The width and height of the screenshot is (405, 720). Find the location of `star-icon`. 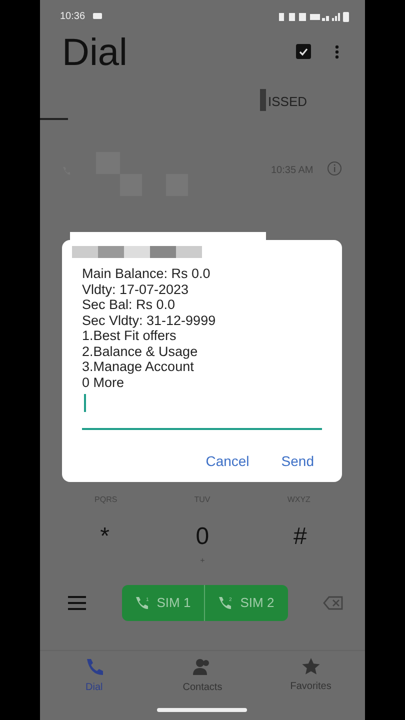

star-icon is located at coordinates (311, 666).